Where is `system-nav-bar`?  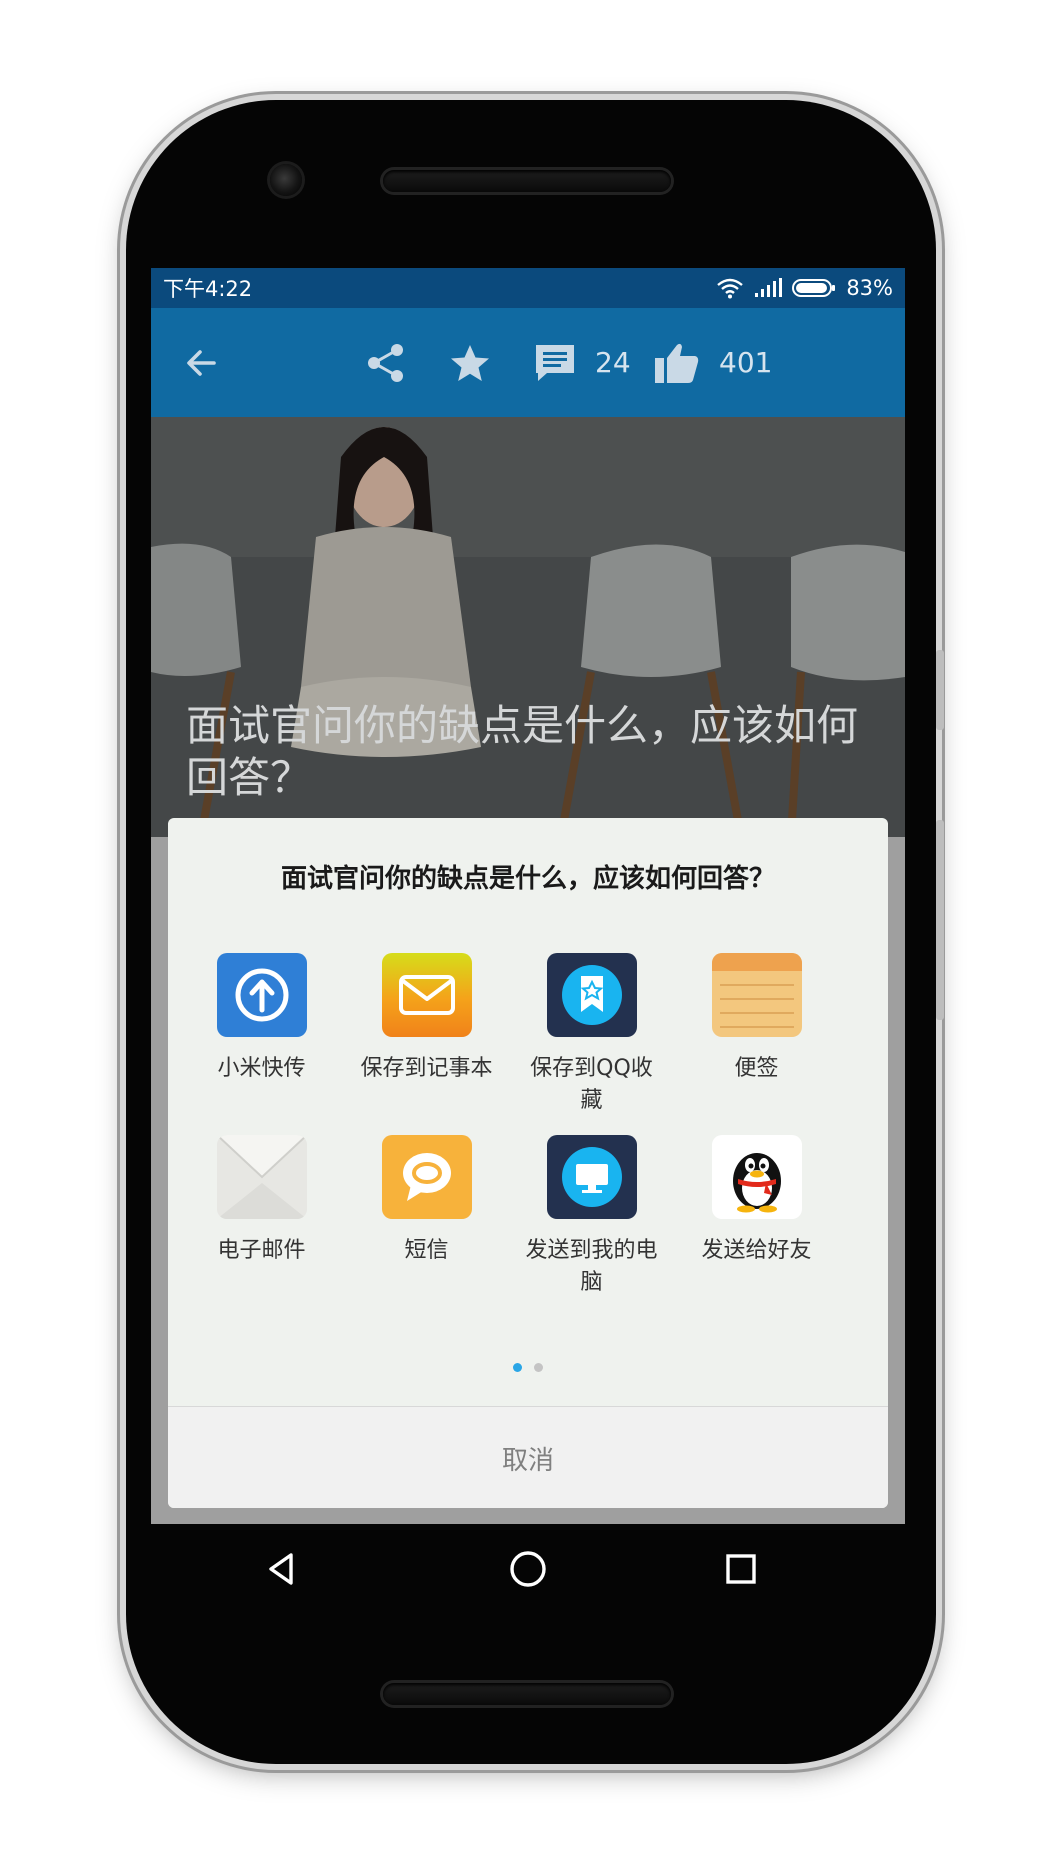
system-nav-bar is located at coordinates (528, 1569).